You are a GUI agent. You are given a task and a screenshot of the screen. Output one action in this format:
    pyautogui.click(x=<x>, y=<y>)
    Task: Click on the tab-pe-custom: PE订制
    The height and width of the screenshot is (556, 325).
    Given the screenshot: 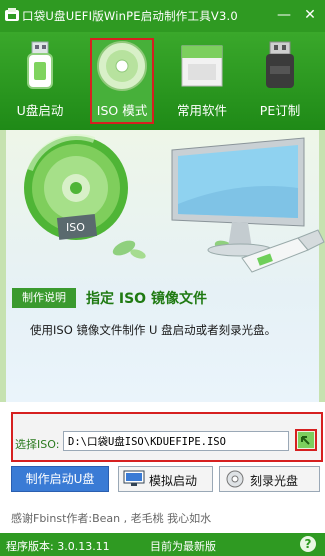 What is the action you would take?
    pyautogui.click(x=280, y=81)
    